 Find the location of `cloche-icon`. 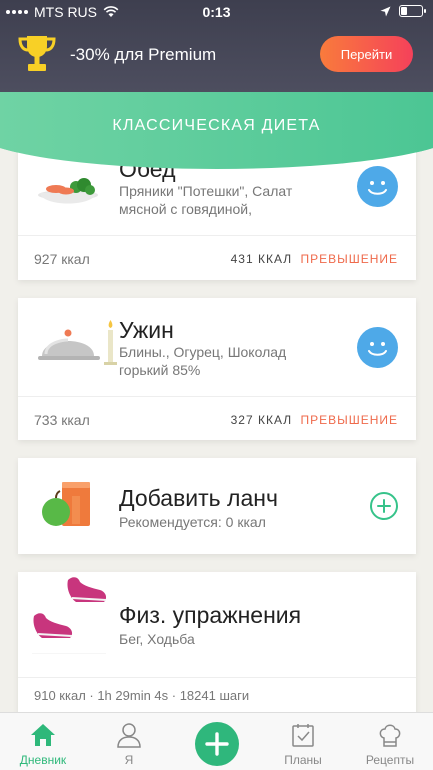

cloche-icon is located at coordinates (77, 342).